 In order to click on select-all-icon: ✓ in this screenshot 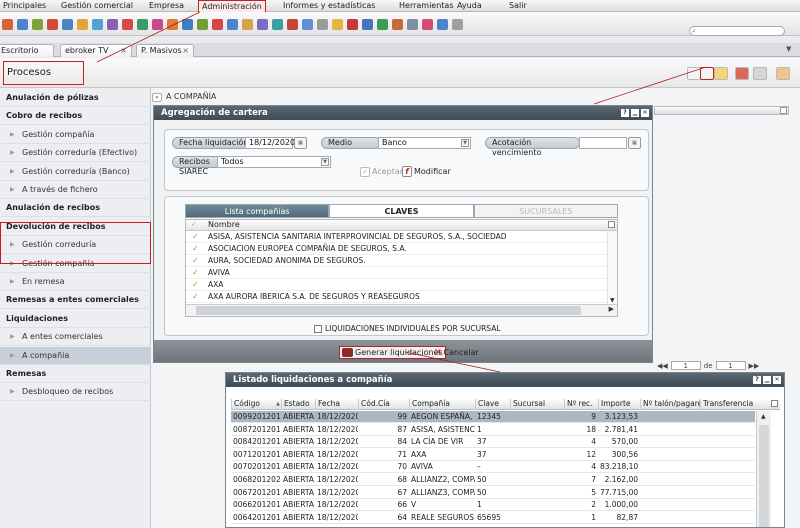, I will do `click(194, 224)`.